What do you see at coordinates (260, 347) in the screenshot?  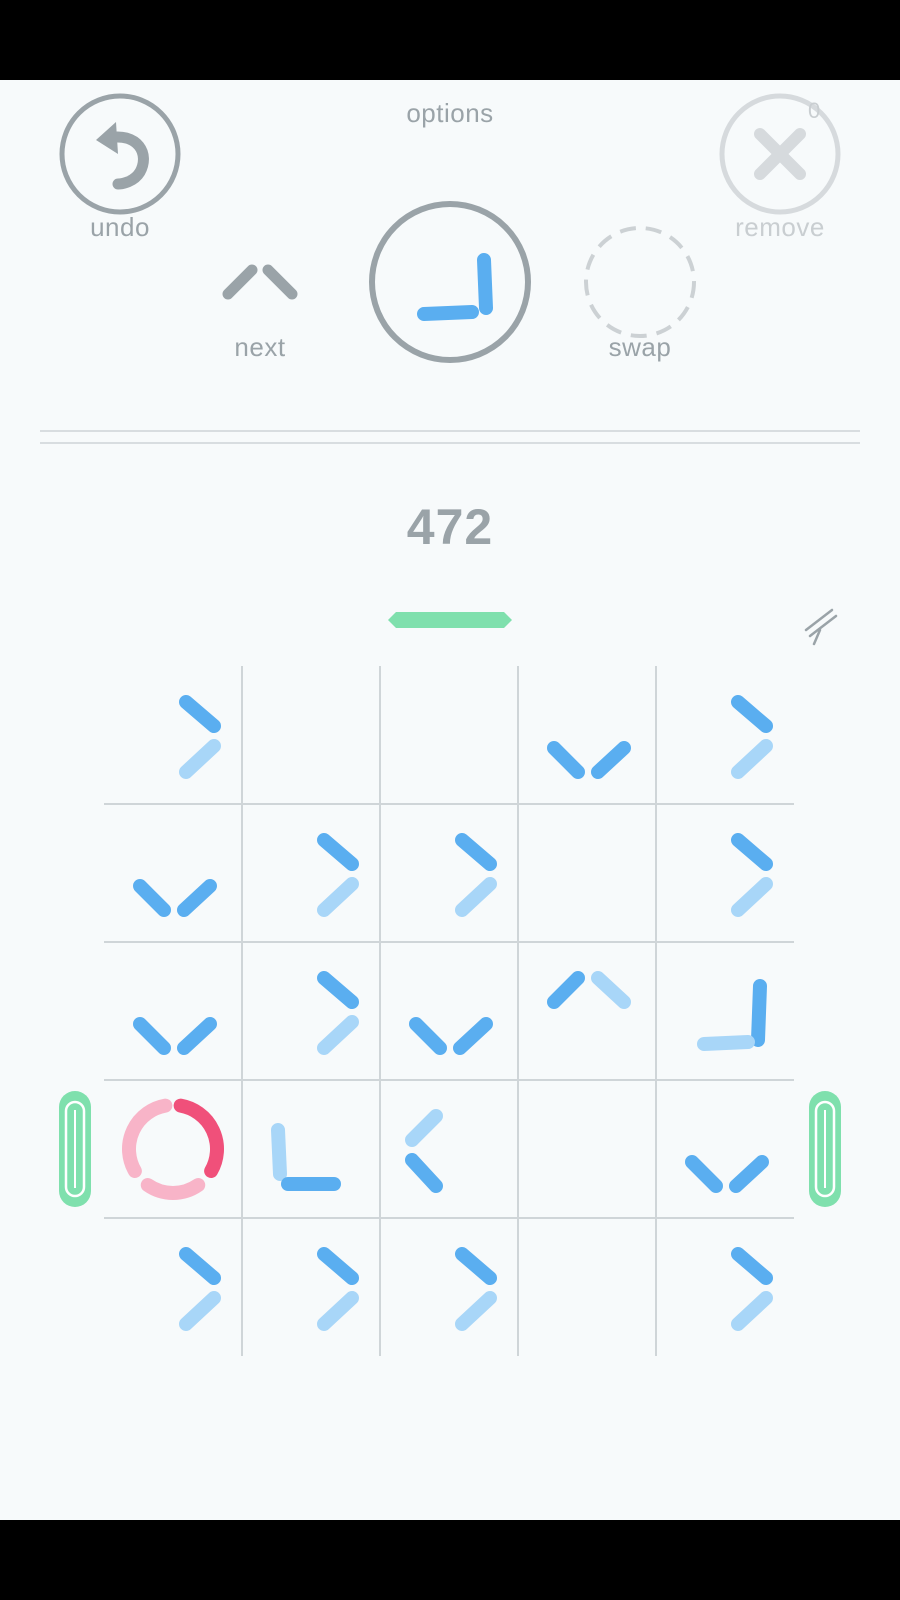 I see `next-label: next` at bounding box center [260, 347].